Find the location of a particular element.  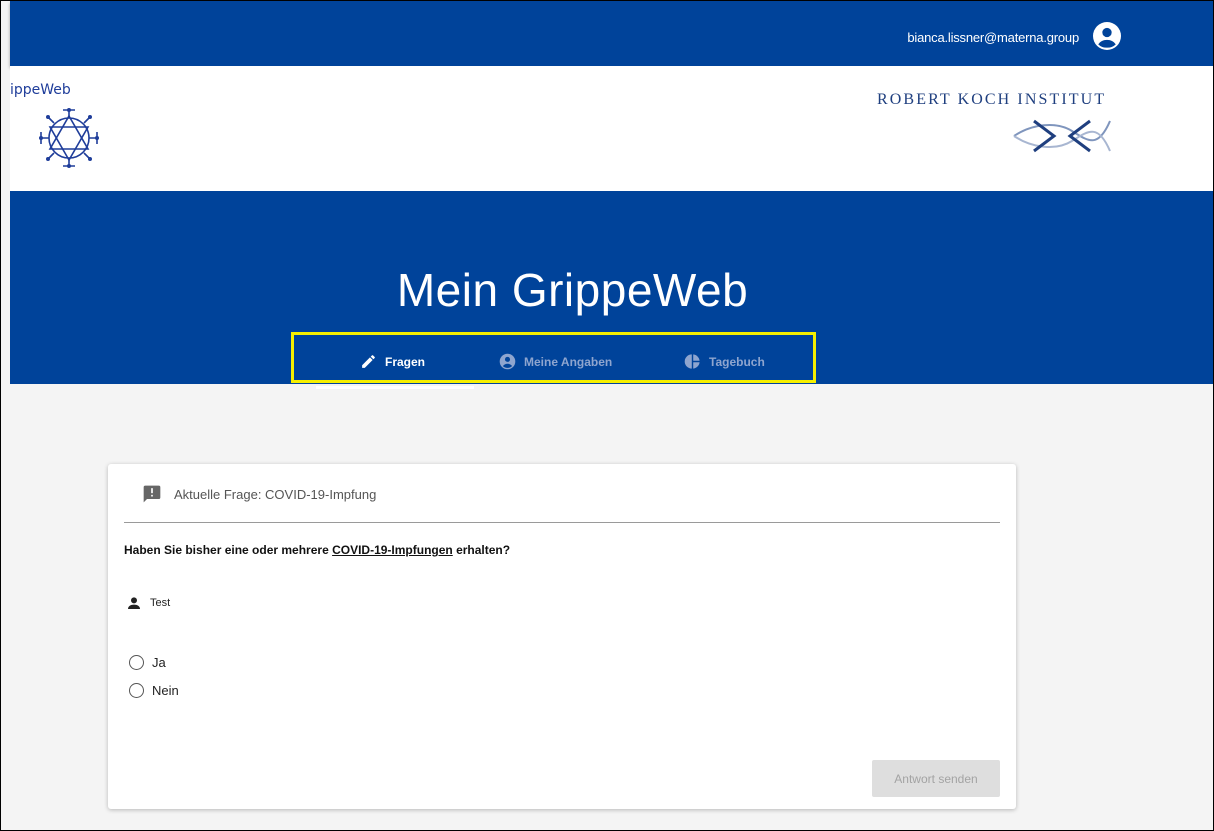

tab-tagebuch: Tagebuch is located at coordinates (724, 361).